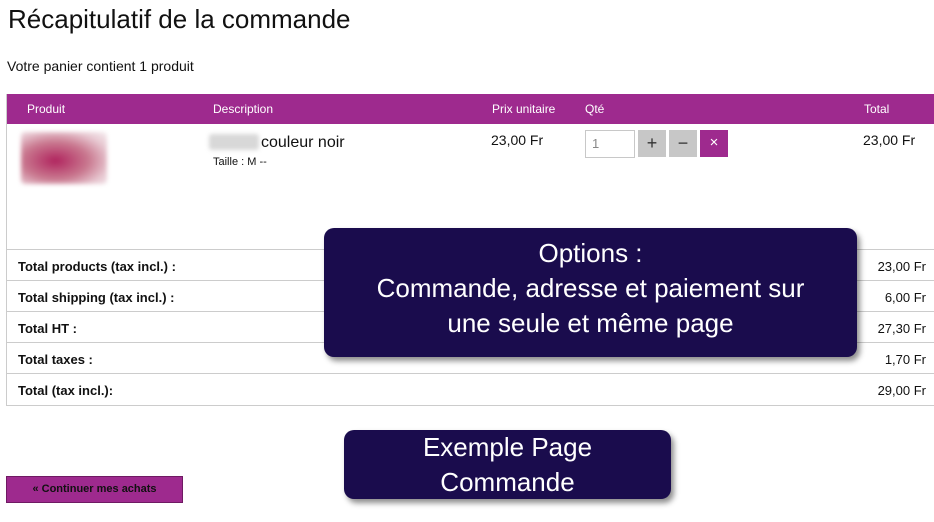 Image resolution: width=934 pixels, height=522 pixels. Describe the element at coordinates (524, 109) in the screenshot. I see `header-unit-price: Prix unitaire` at that location.